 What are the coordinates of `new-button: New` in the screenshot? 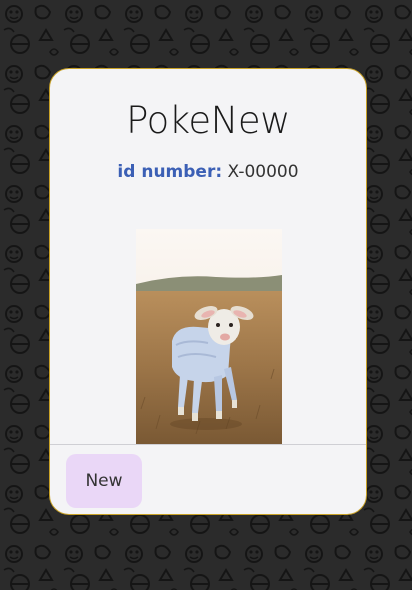 It's located at (104, 481).